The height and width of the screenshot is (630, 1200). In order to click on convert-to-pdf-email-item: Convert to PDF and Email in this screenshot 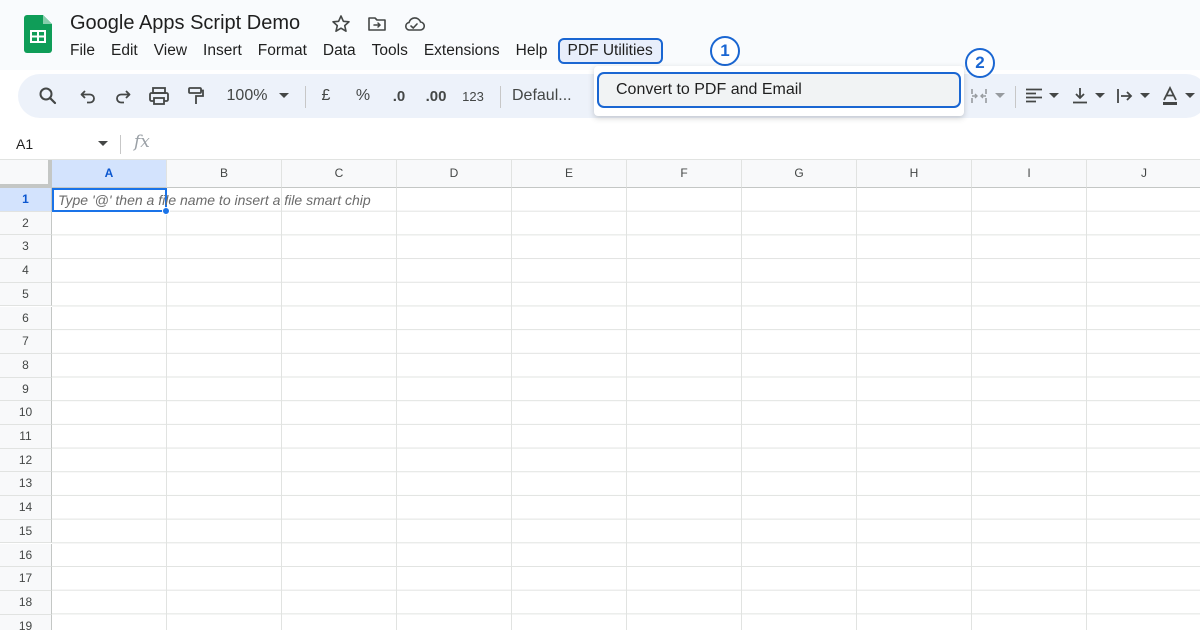, I will do `click(779, 90)`.